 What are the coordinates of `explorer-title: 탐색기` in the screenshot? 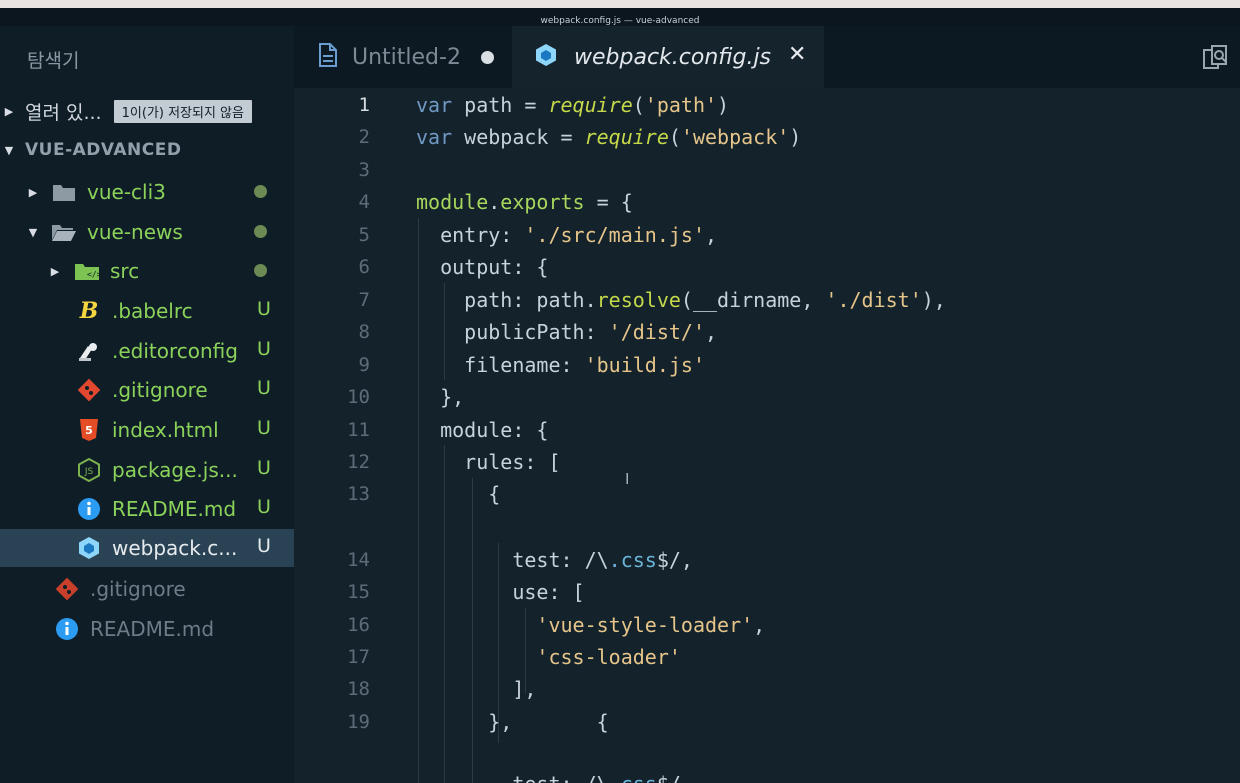 It's located at (53, 61).